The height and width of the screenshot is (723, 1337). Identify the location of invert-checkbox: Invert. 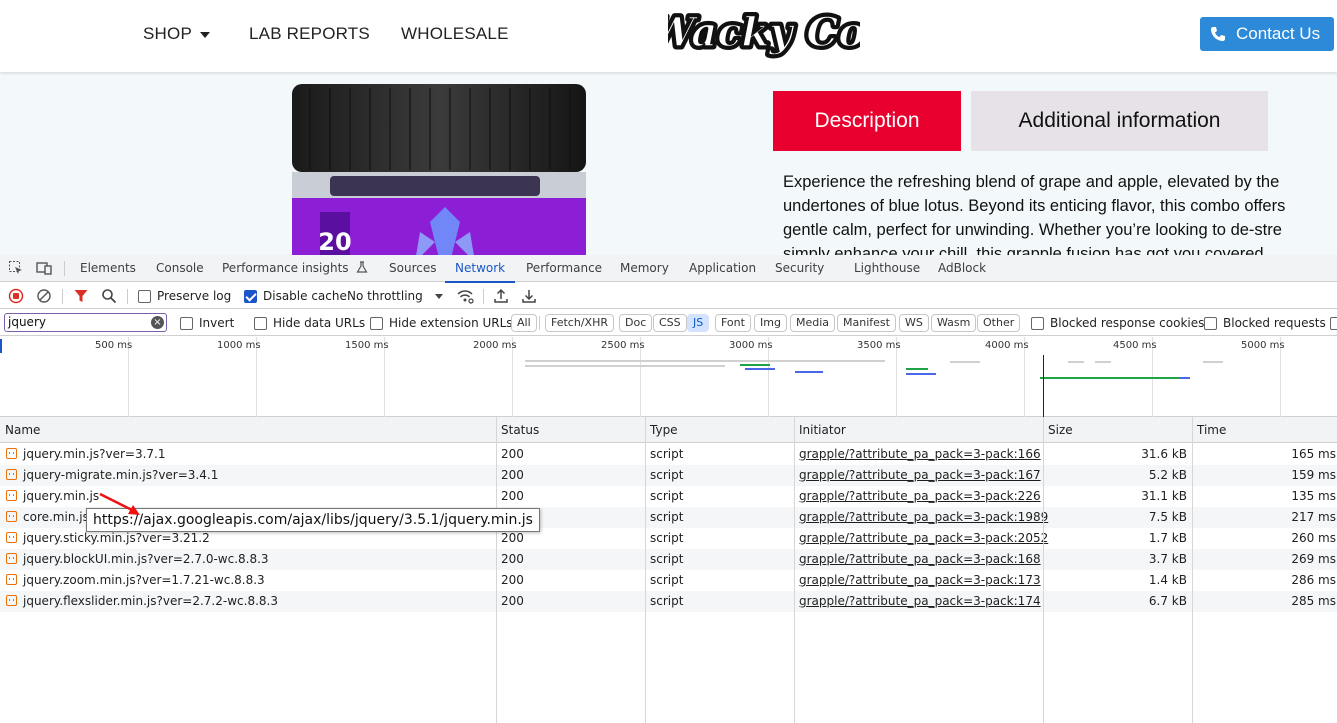
(207, 323).